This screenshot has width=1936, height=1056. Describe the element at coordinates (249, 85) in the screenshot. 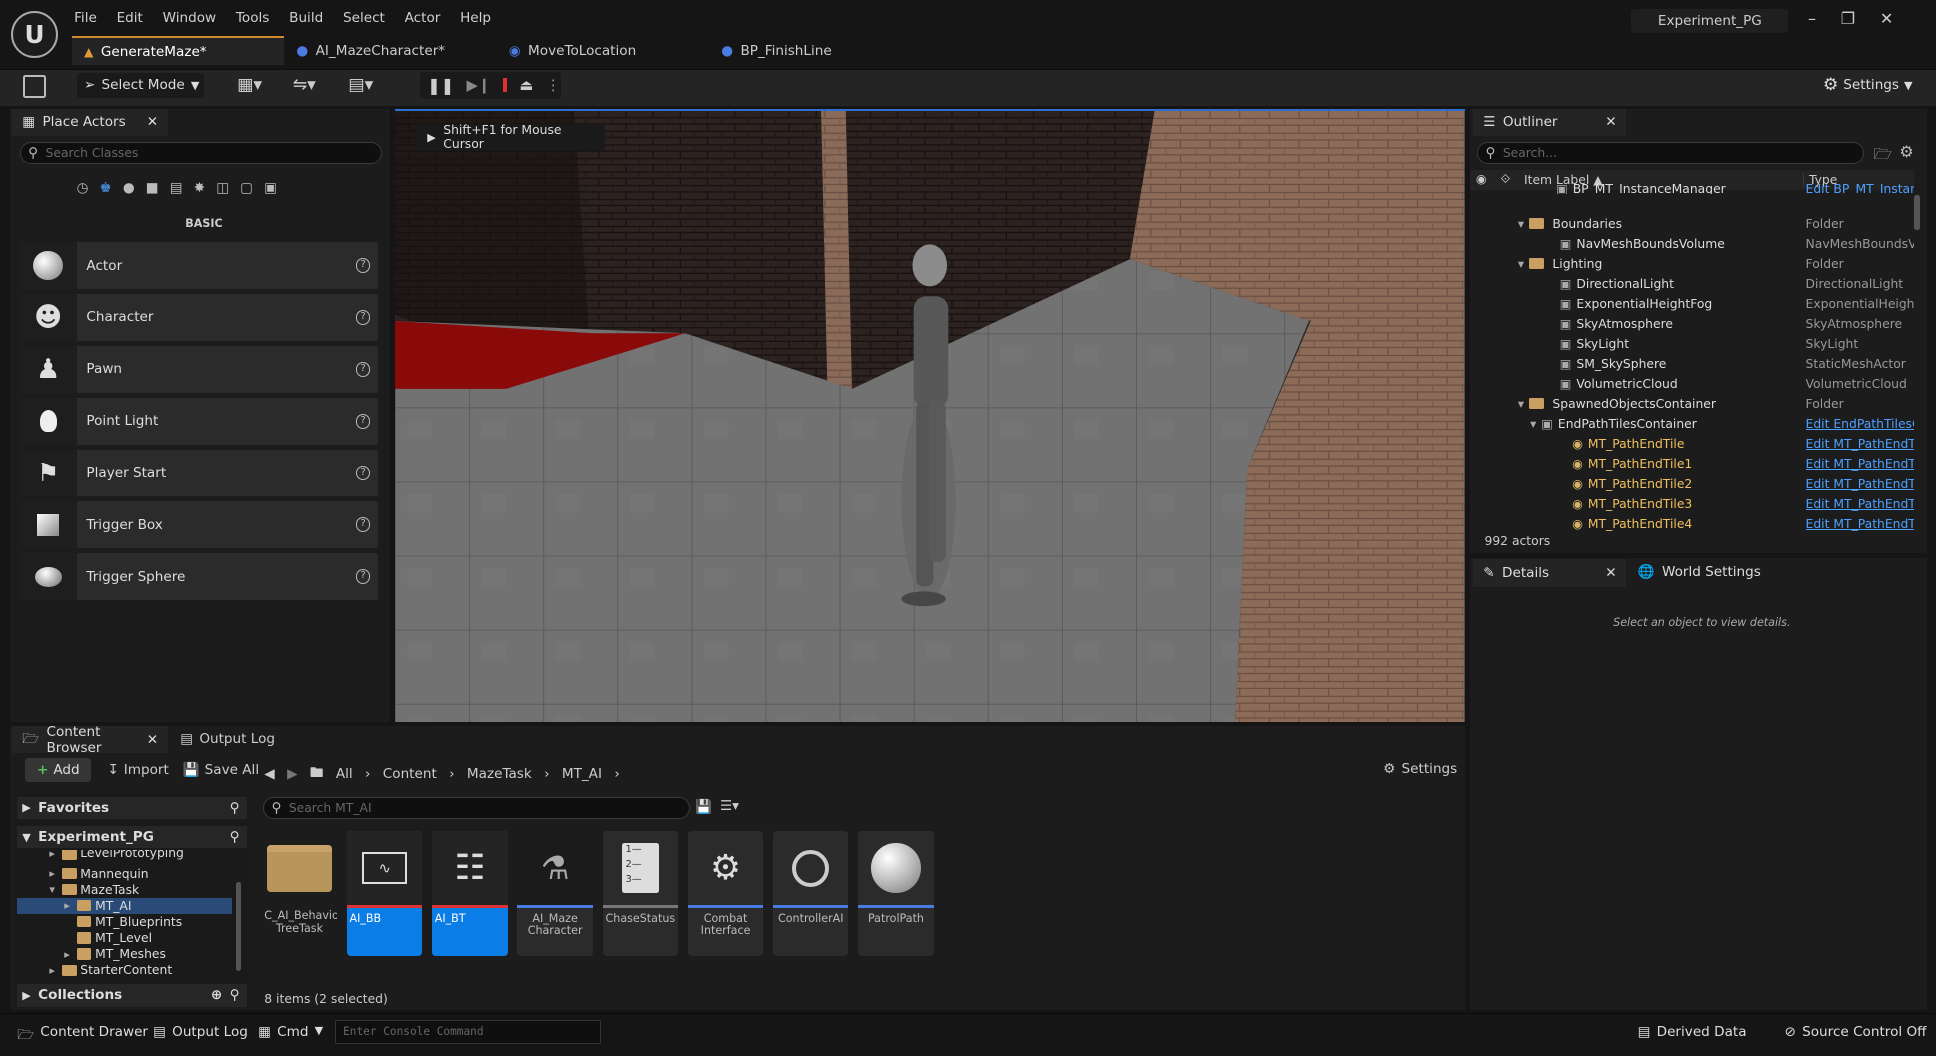

I see `add-content-icon: ▦▾` at that location.